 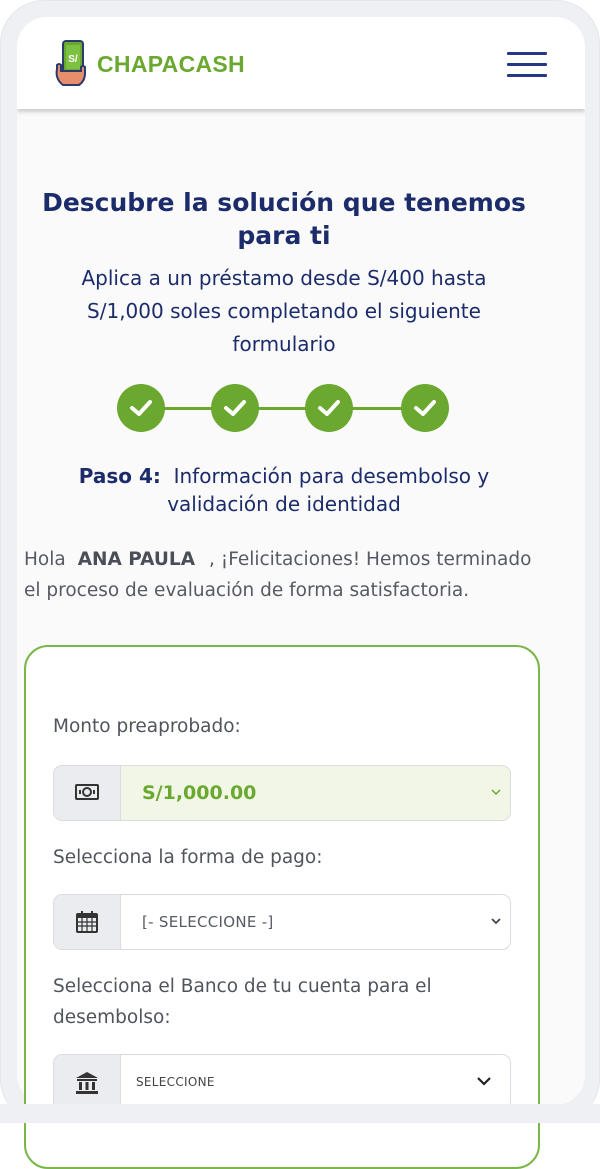 I want to click on bank-addon, so click(x=87, y=1082).